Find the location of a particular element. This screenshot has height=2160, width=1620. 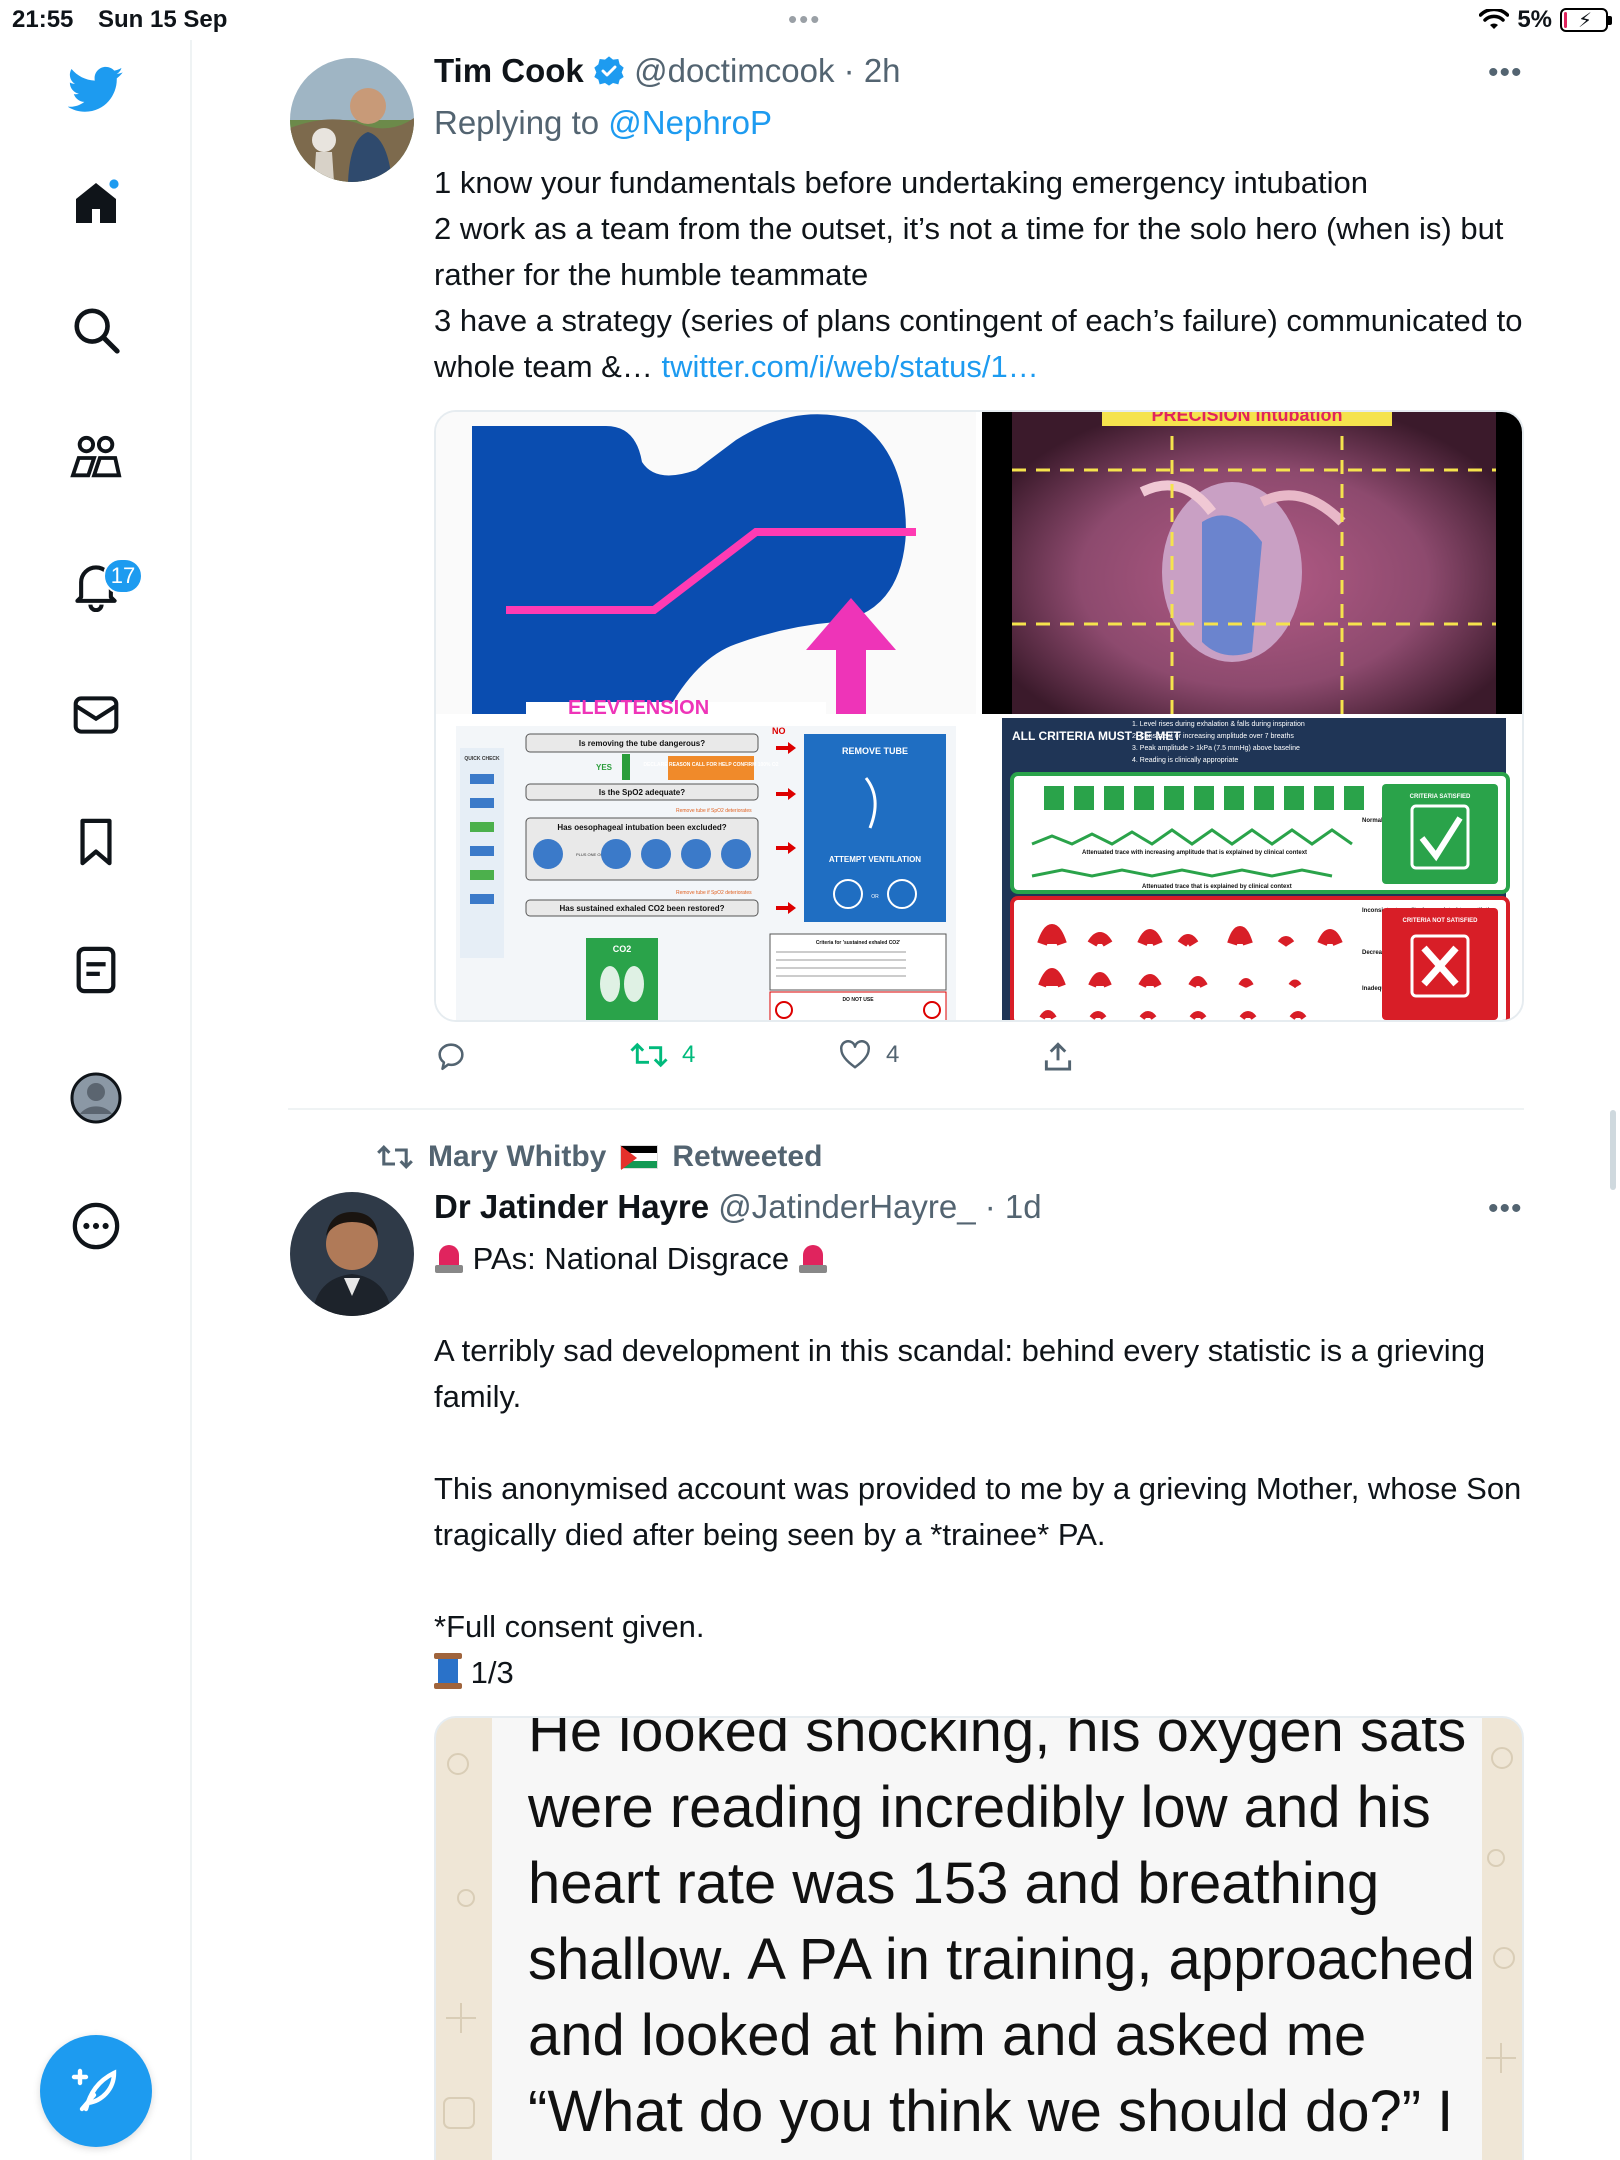

verified-badge-icon is located at coordinates (609, 71).